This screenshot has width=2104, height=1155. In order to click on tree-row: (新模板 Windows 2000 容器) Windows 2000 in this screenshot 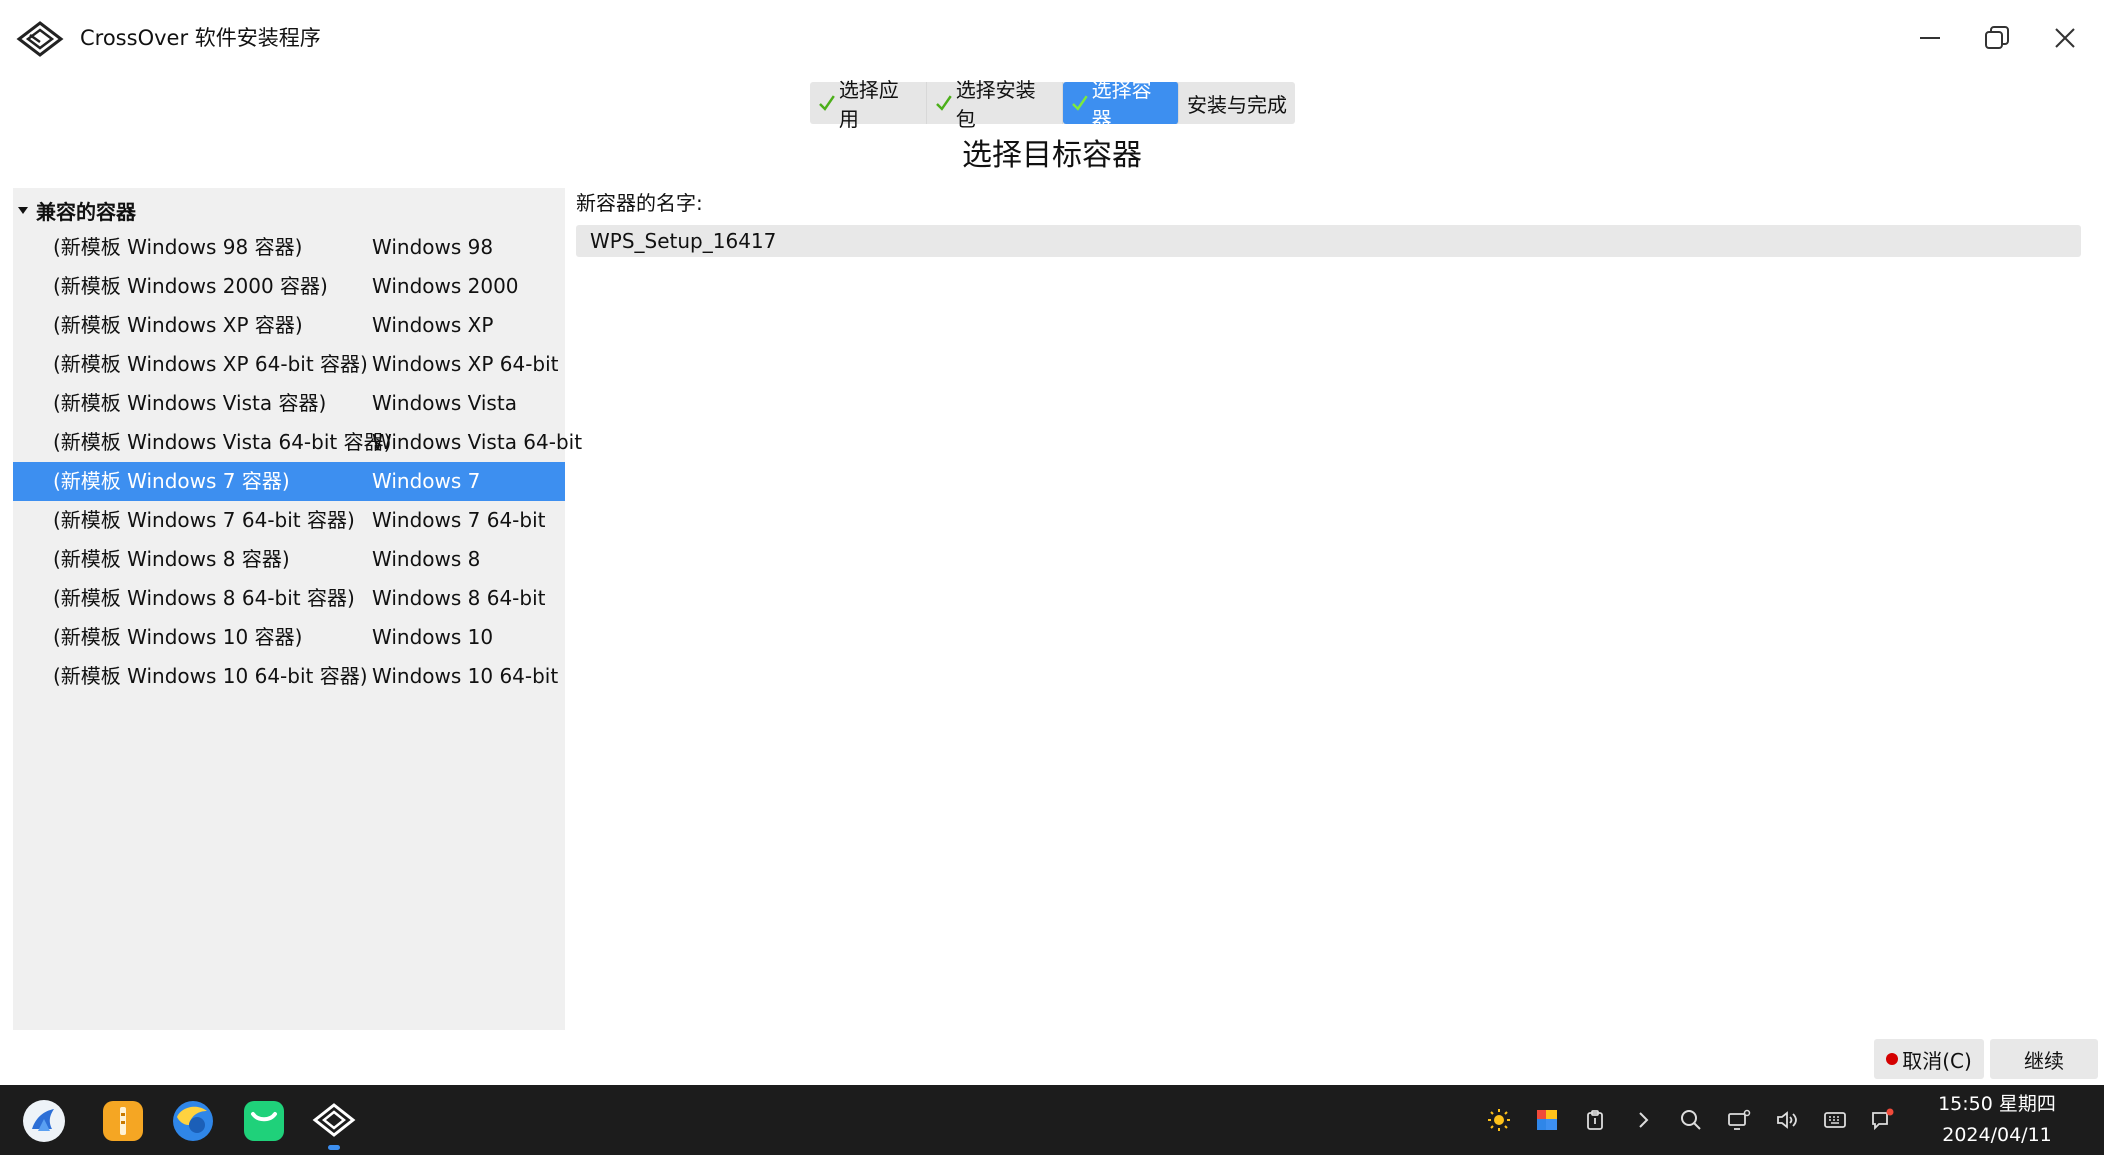, I will do `click(289, 286)`.